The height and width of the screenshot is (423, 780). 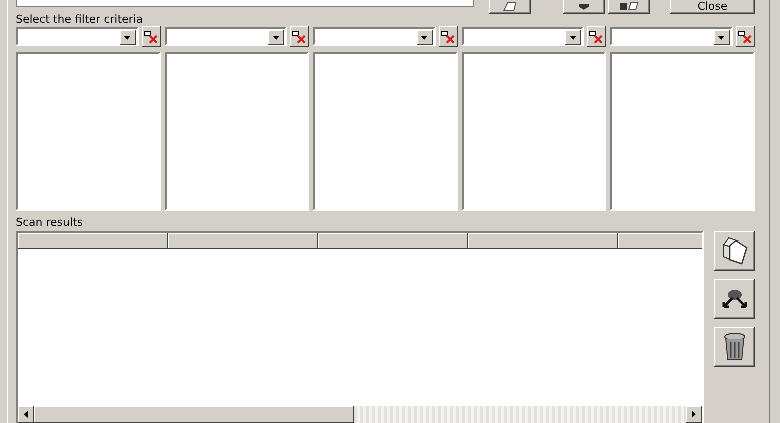 I want to click on folders-button, so click(x=629, y=7).